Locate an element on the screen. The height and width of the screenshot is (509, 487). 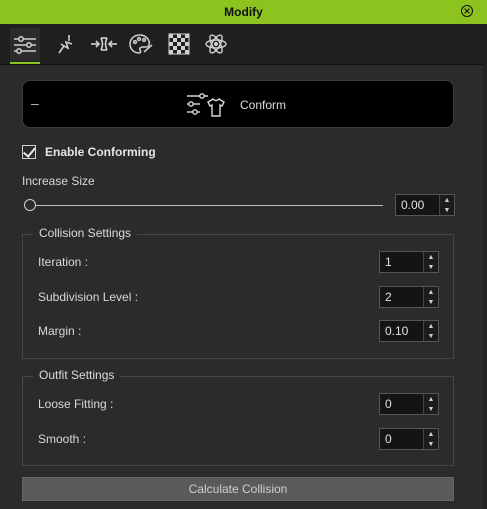
enable-conforming-row: Enable Conforming is located at coordinates (89, 152).